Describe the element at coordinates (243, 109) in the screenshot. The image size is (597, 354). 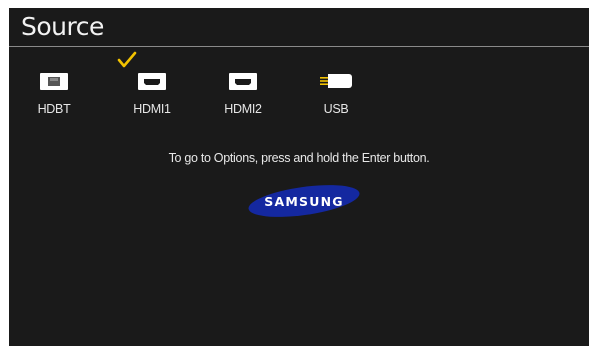
I see `source-label-hdmi2: HDMI2` at that location.